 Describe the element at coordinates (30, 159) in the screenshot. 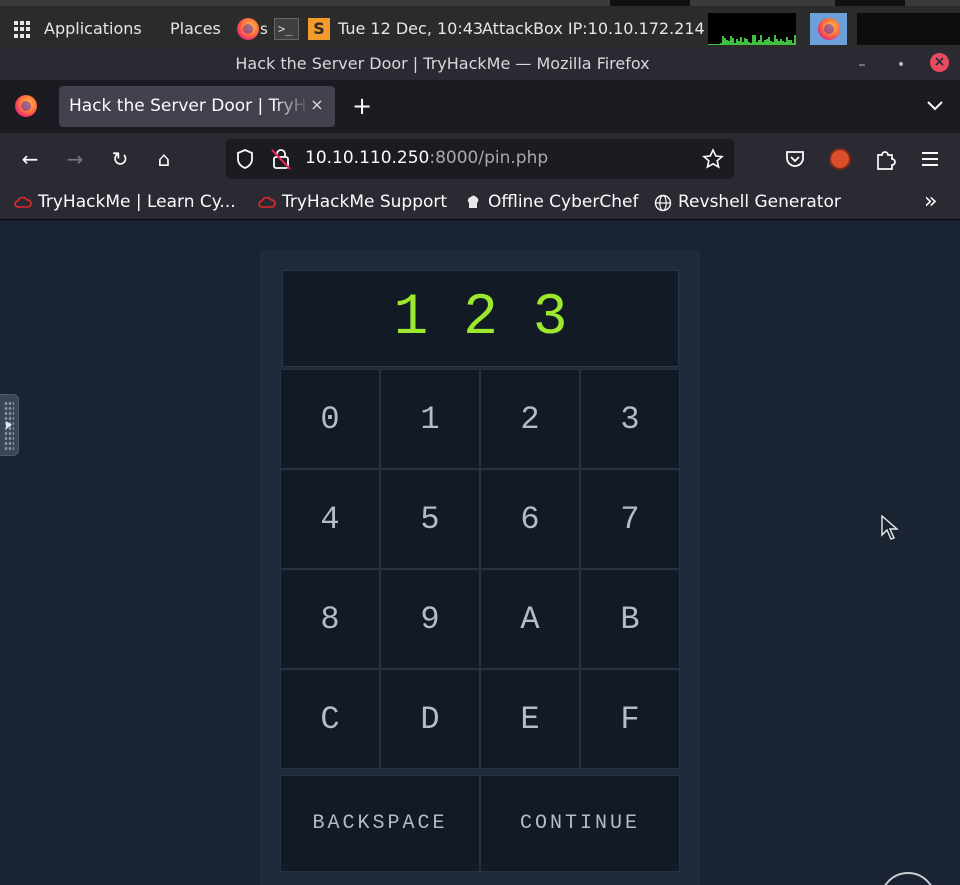

I see `back-button: ←` at that location.